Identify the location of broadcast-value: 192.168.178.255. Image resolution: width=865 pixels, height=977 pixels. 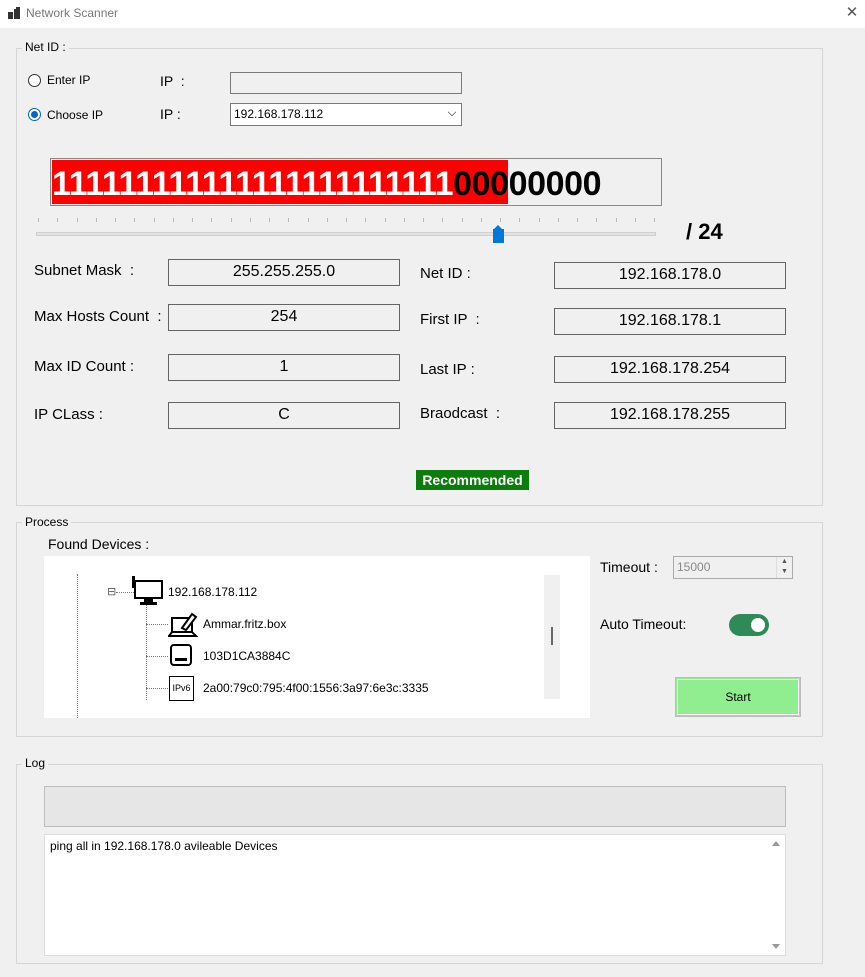
(670, 415).